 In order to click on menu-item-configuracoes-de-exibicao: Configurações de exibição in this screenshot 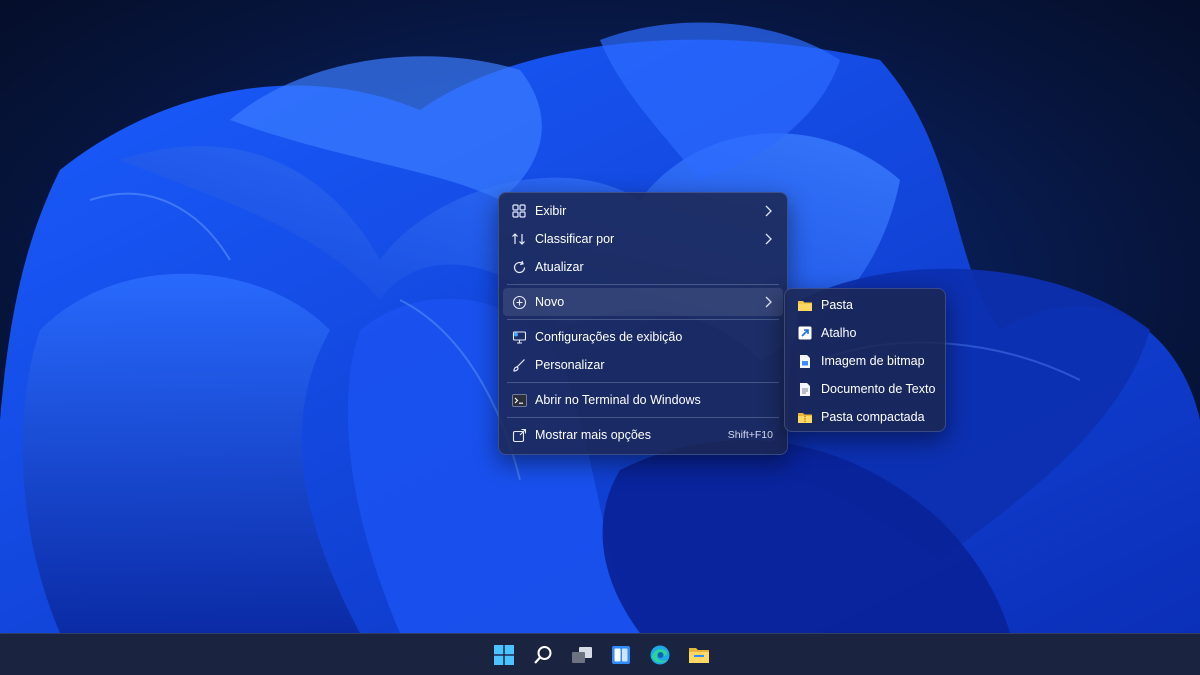, I will do `click(643, 337)`.